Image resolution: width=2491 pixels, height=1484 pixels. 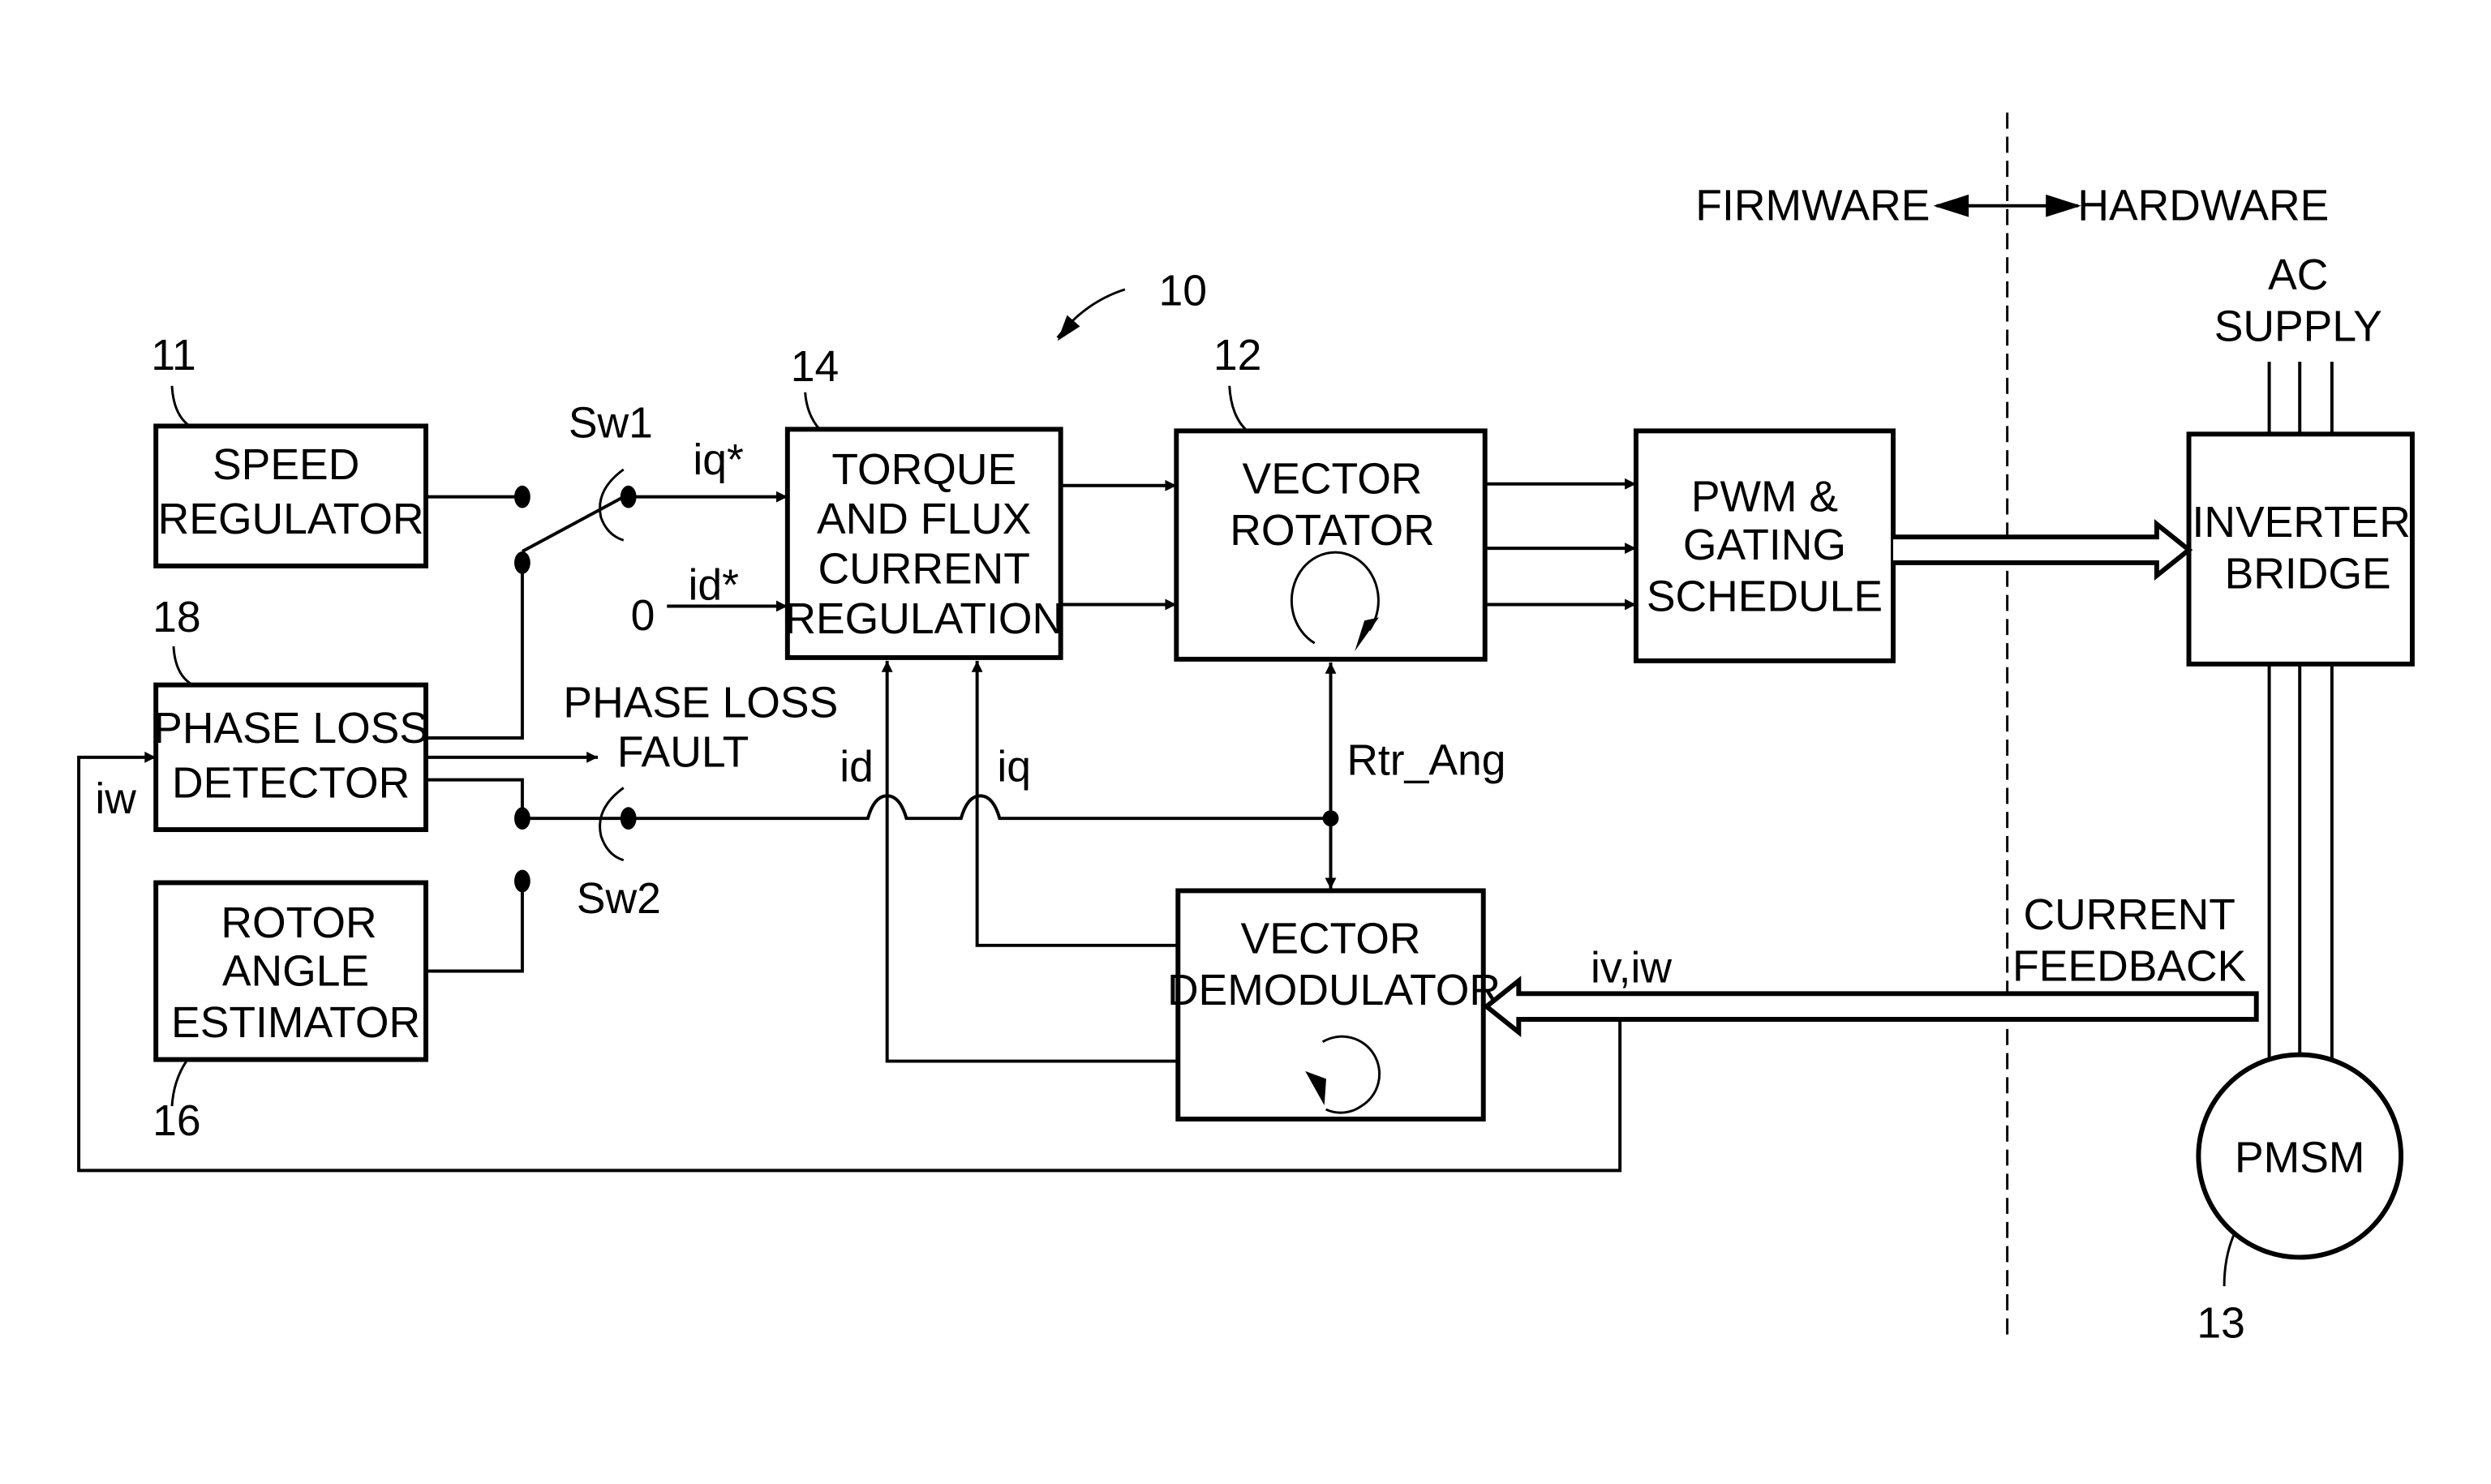 What do you see at coordinates (713, 586) in the screenshot?
I see `id-ref-label: id*` at bounding box center [713, 586].